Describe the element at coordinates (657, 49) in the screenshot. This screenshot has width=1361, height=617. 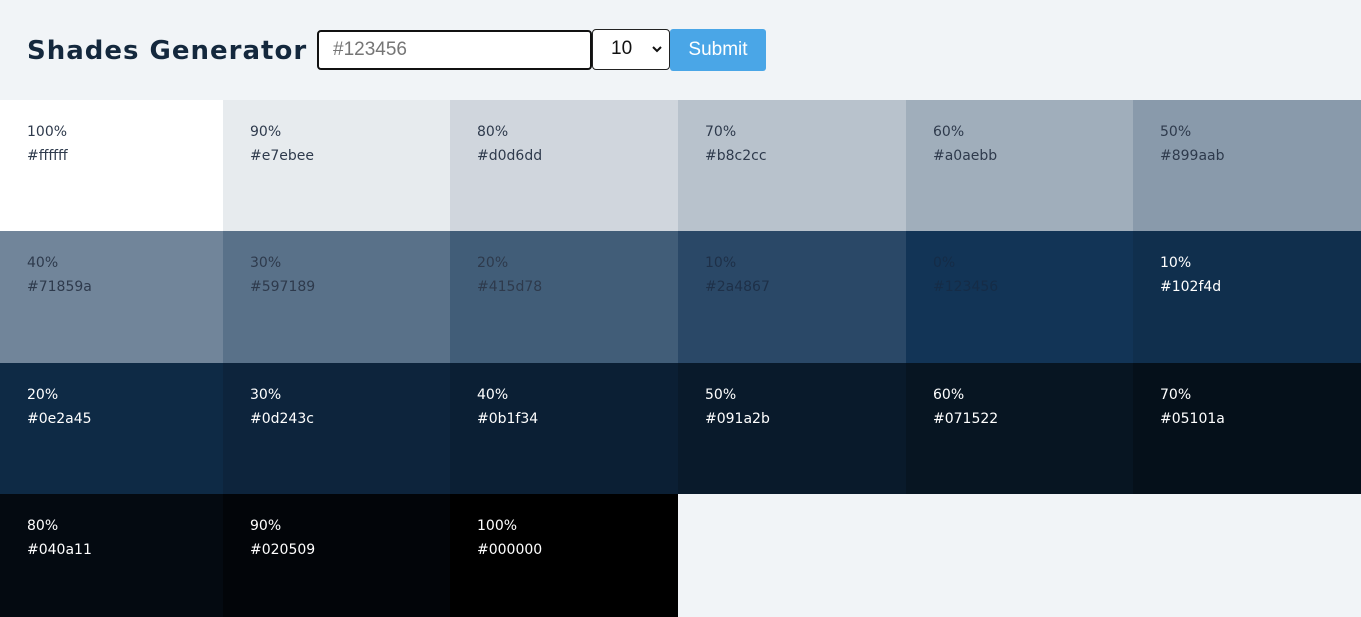
I see `chevron-down-icon` at that location.